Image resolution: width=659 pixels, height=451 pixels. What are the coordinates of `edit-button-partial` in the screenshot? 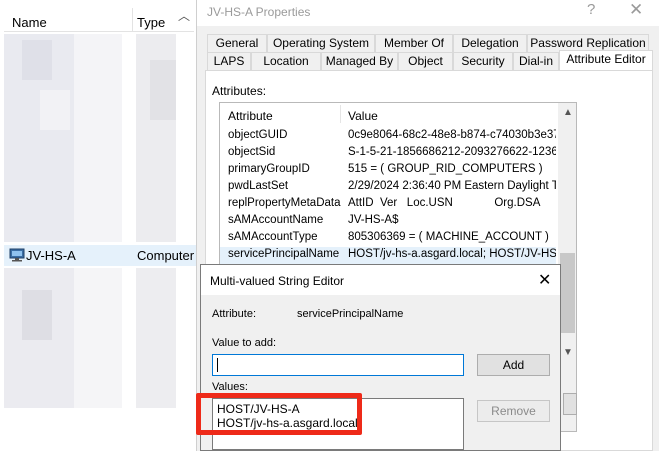 It's located at (570, 404).